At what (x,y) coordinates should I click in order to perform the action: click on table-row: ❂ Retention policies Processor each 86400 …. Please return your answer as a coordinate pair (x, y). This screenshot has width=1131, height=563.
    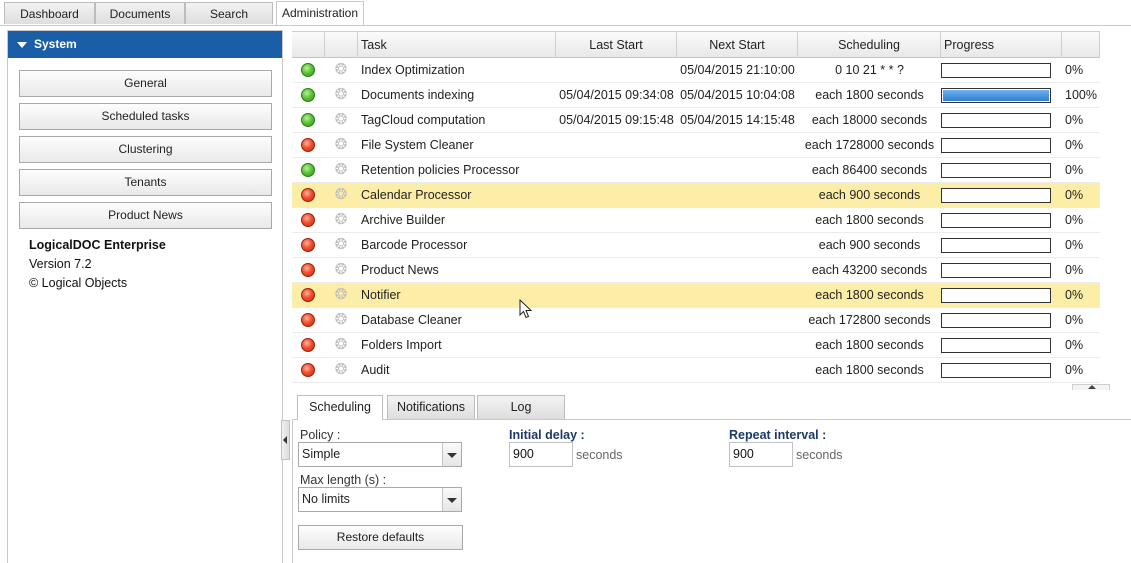
    Looking at the image, I should click on (696, 170).